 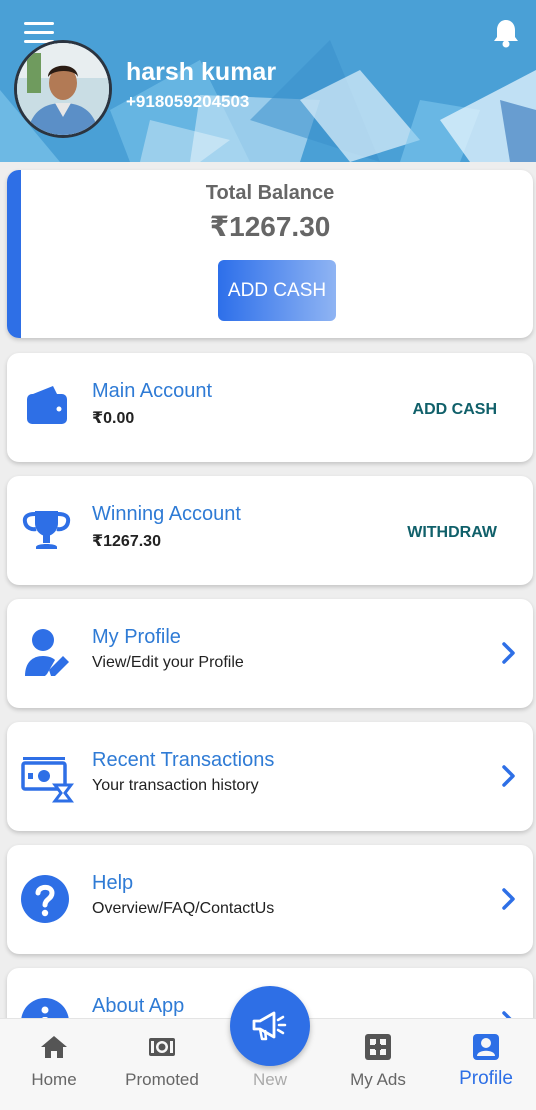 I want to click on nav-label: Promoted, so click(x=162, y=1079).